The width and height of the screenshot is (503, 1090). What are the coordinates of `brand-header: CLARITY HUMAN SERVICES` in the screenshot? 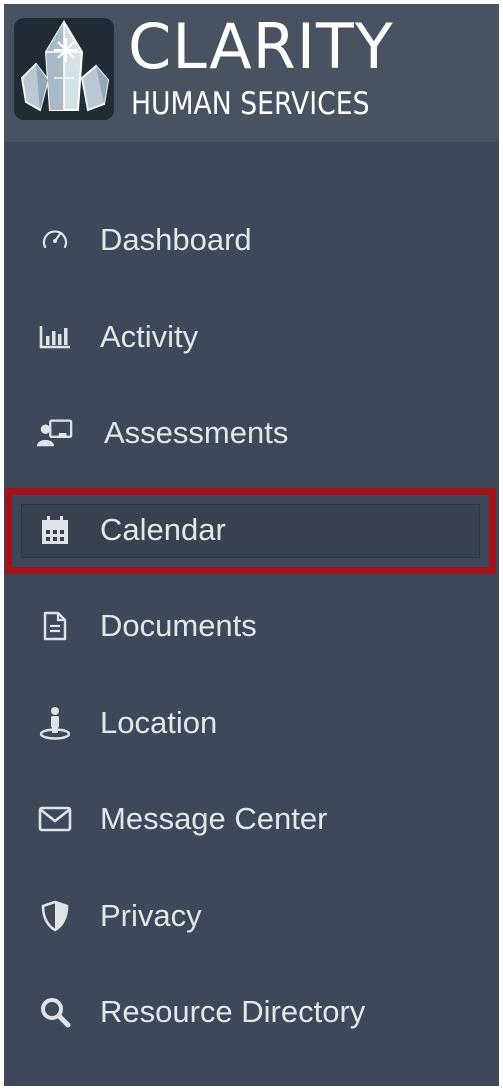 It's located at (251, 73).